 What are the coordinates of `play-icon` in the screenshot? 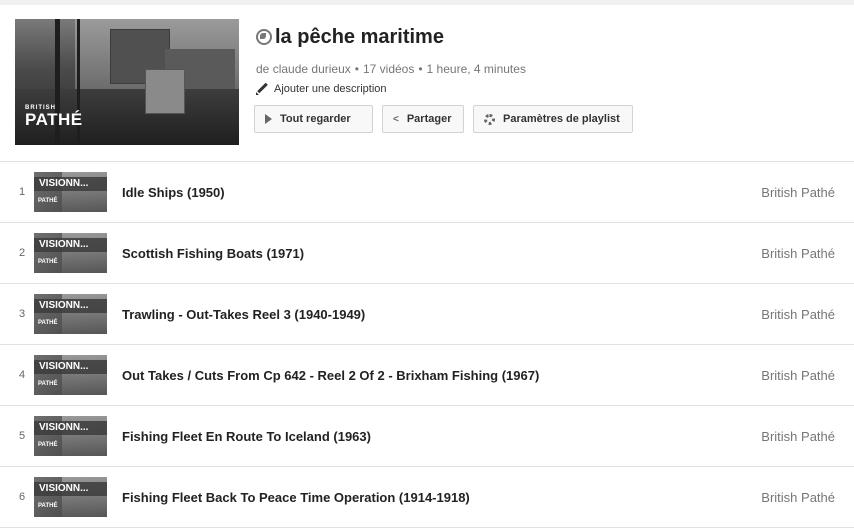 It's located at (268, 119).